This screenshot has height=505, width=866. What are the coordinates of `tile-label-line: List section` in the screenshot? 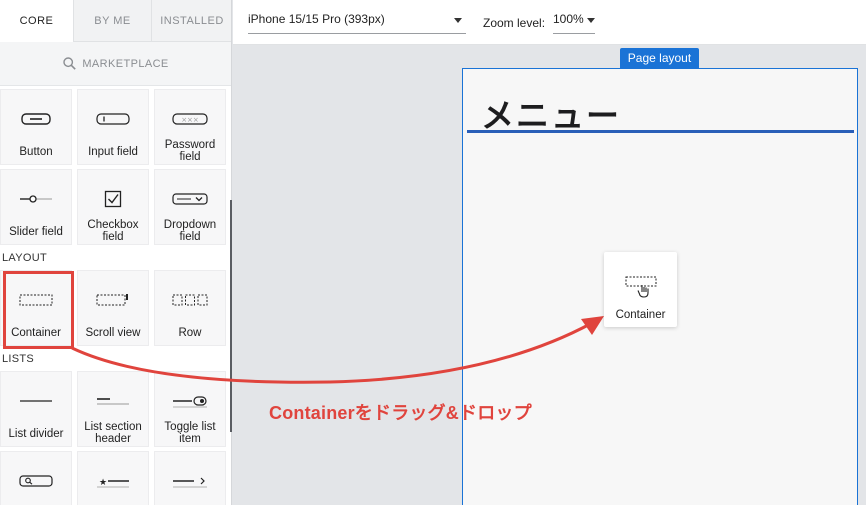 It's located at (113, 427).